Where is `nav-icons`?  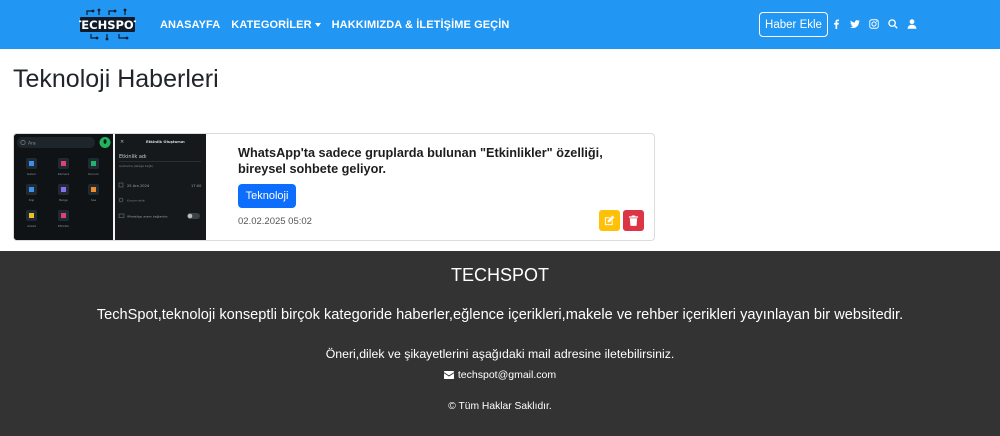
nav-icons is located at coordinates (874, 24).